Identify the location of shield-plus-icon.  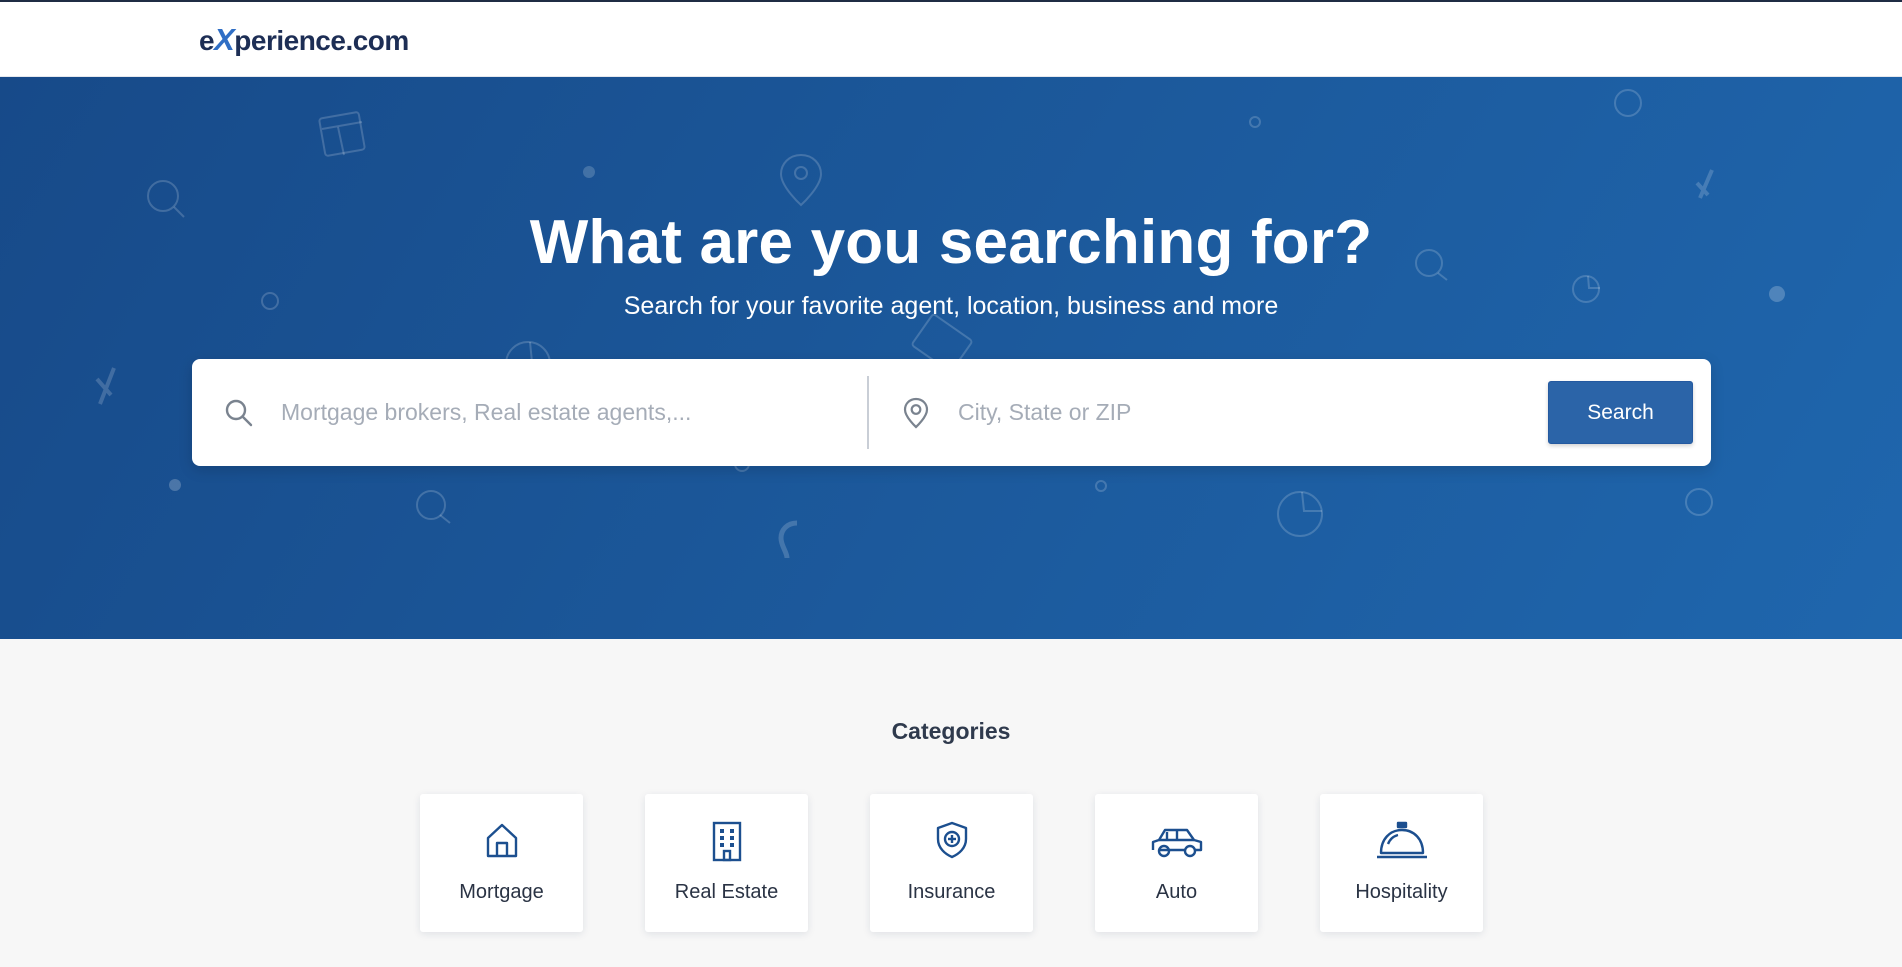
(951, 842).